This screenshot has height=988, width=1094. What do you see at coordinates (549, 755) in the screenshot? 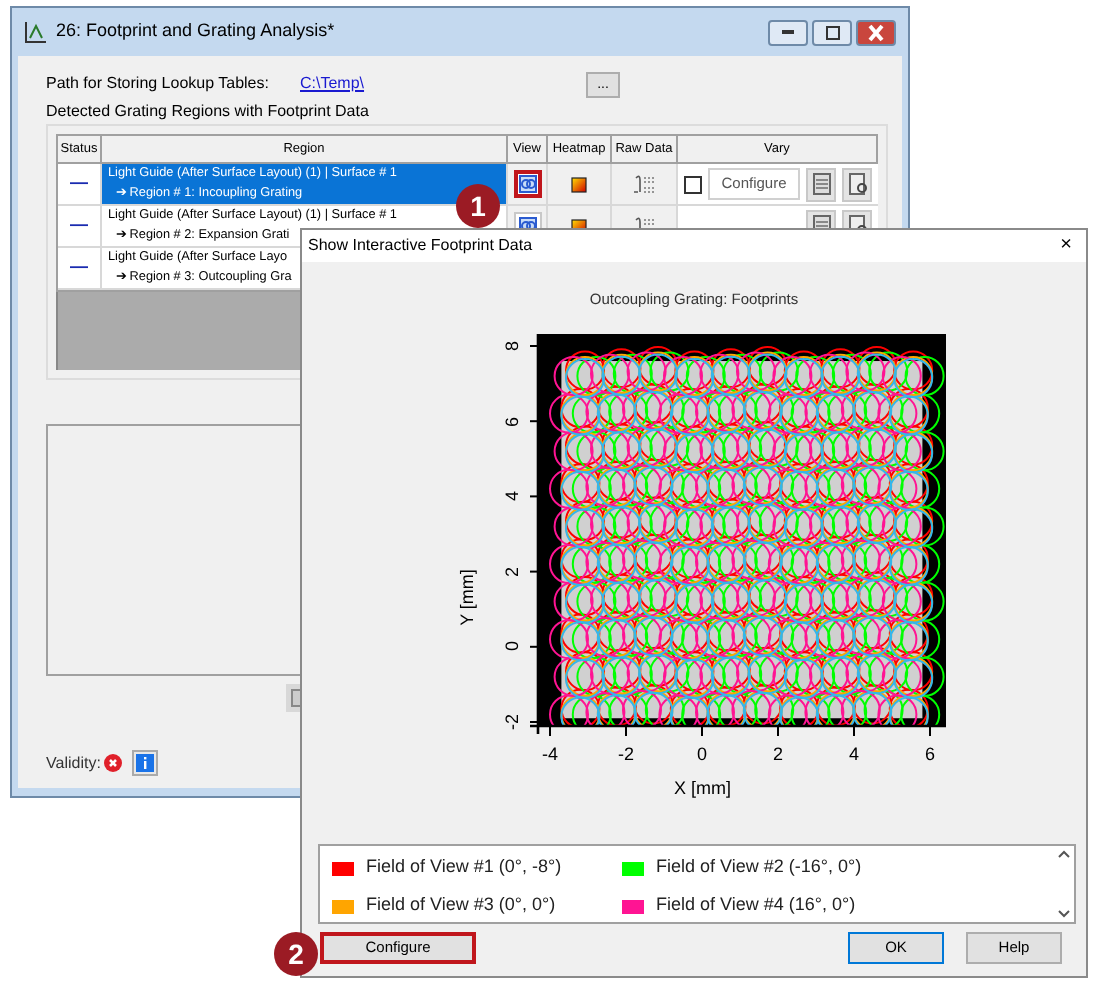
I see `x-axis-tick-label: -4` at bounding box center [549, 755].